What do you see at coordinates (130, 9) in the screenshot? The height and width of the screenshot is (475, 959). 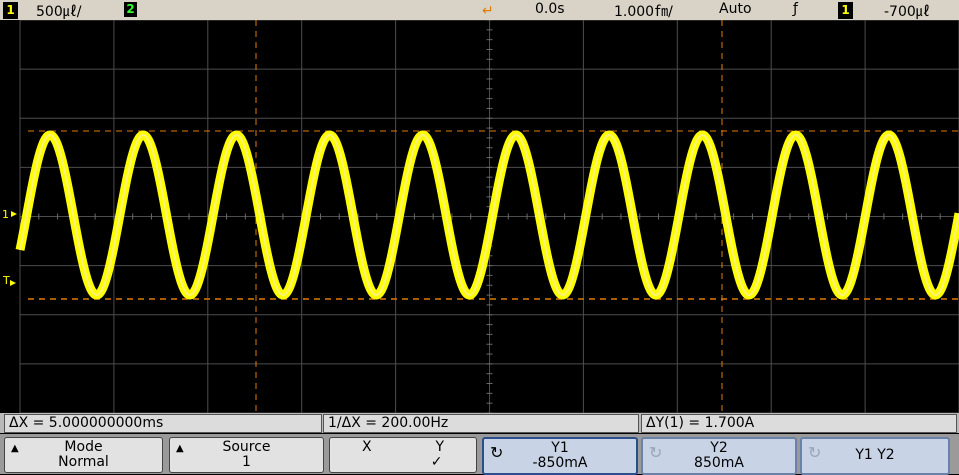 I see `channel-2-badge: 2` at bounding box center [130, 9].